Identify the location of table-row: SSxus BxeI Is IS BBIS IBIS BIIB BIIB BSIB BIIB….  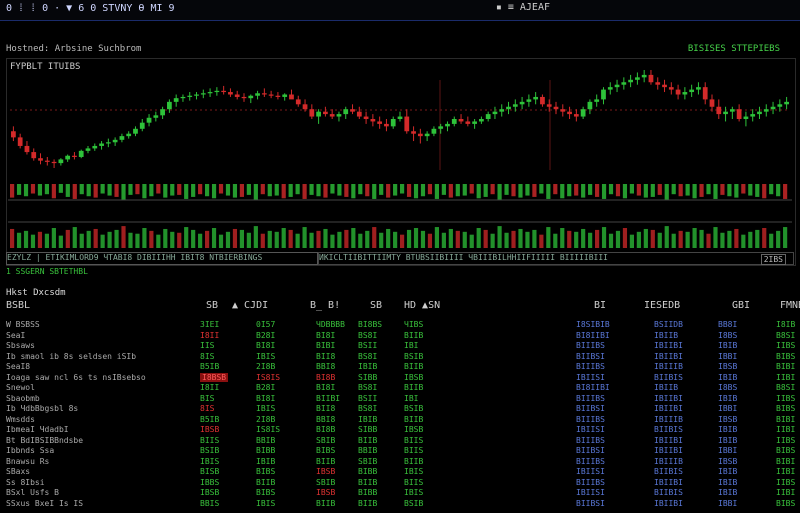
(400, 506).